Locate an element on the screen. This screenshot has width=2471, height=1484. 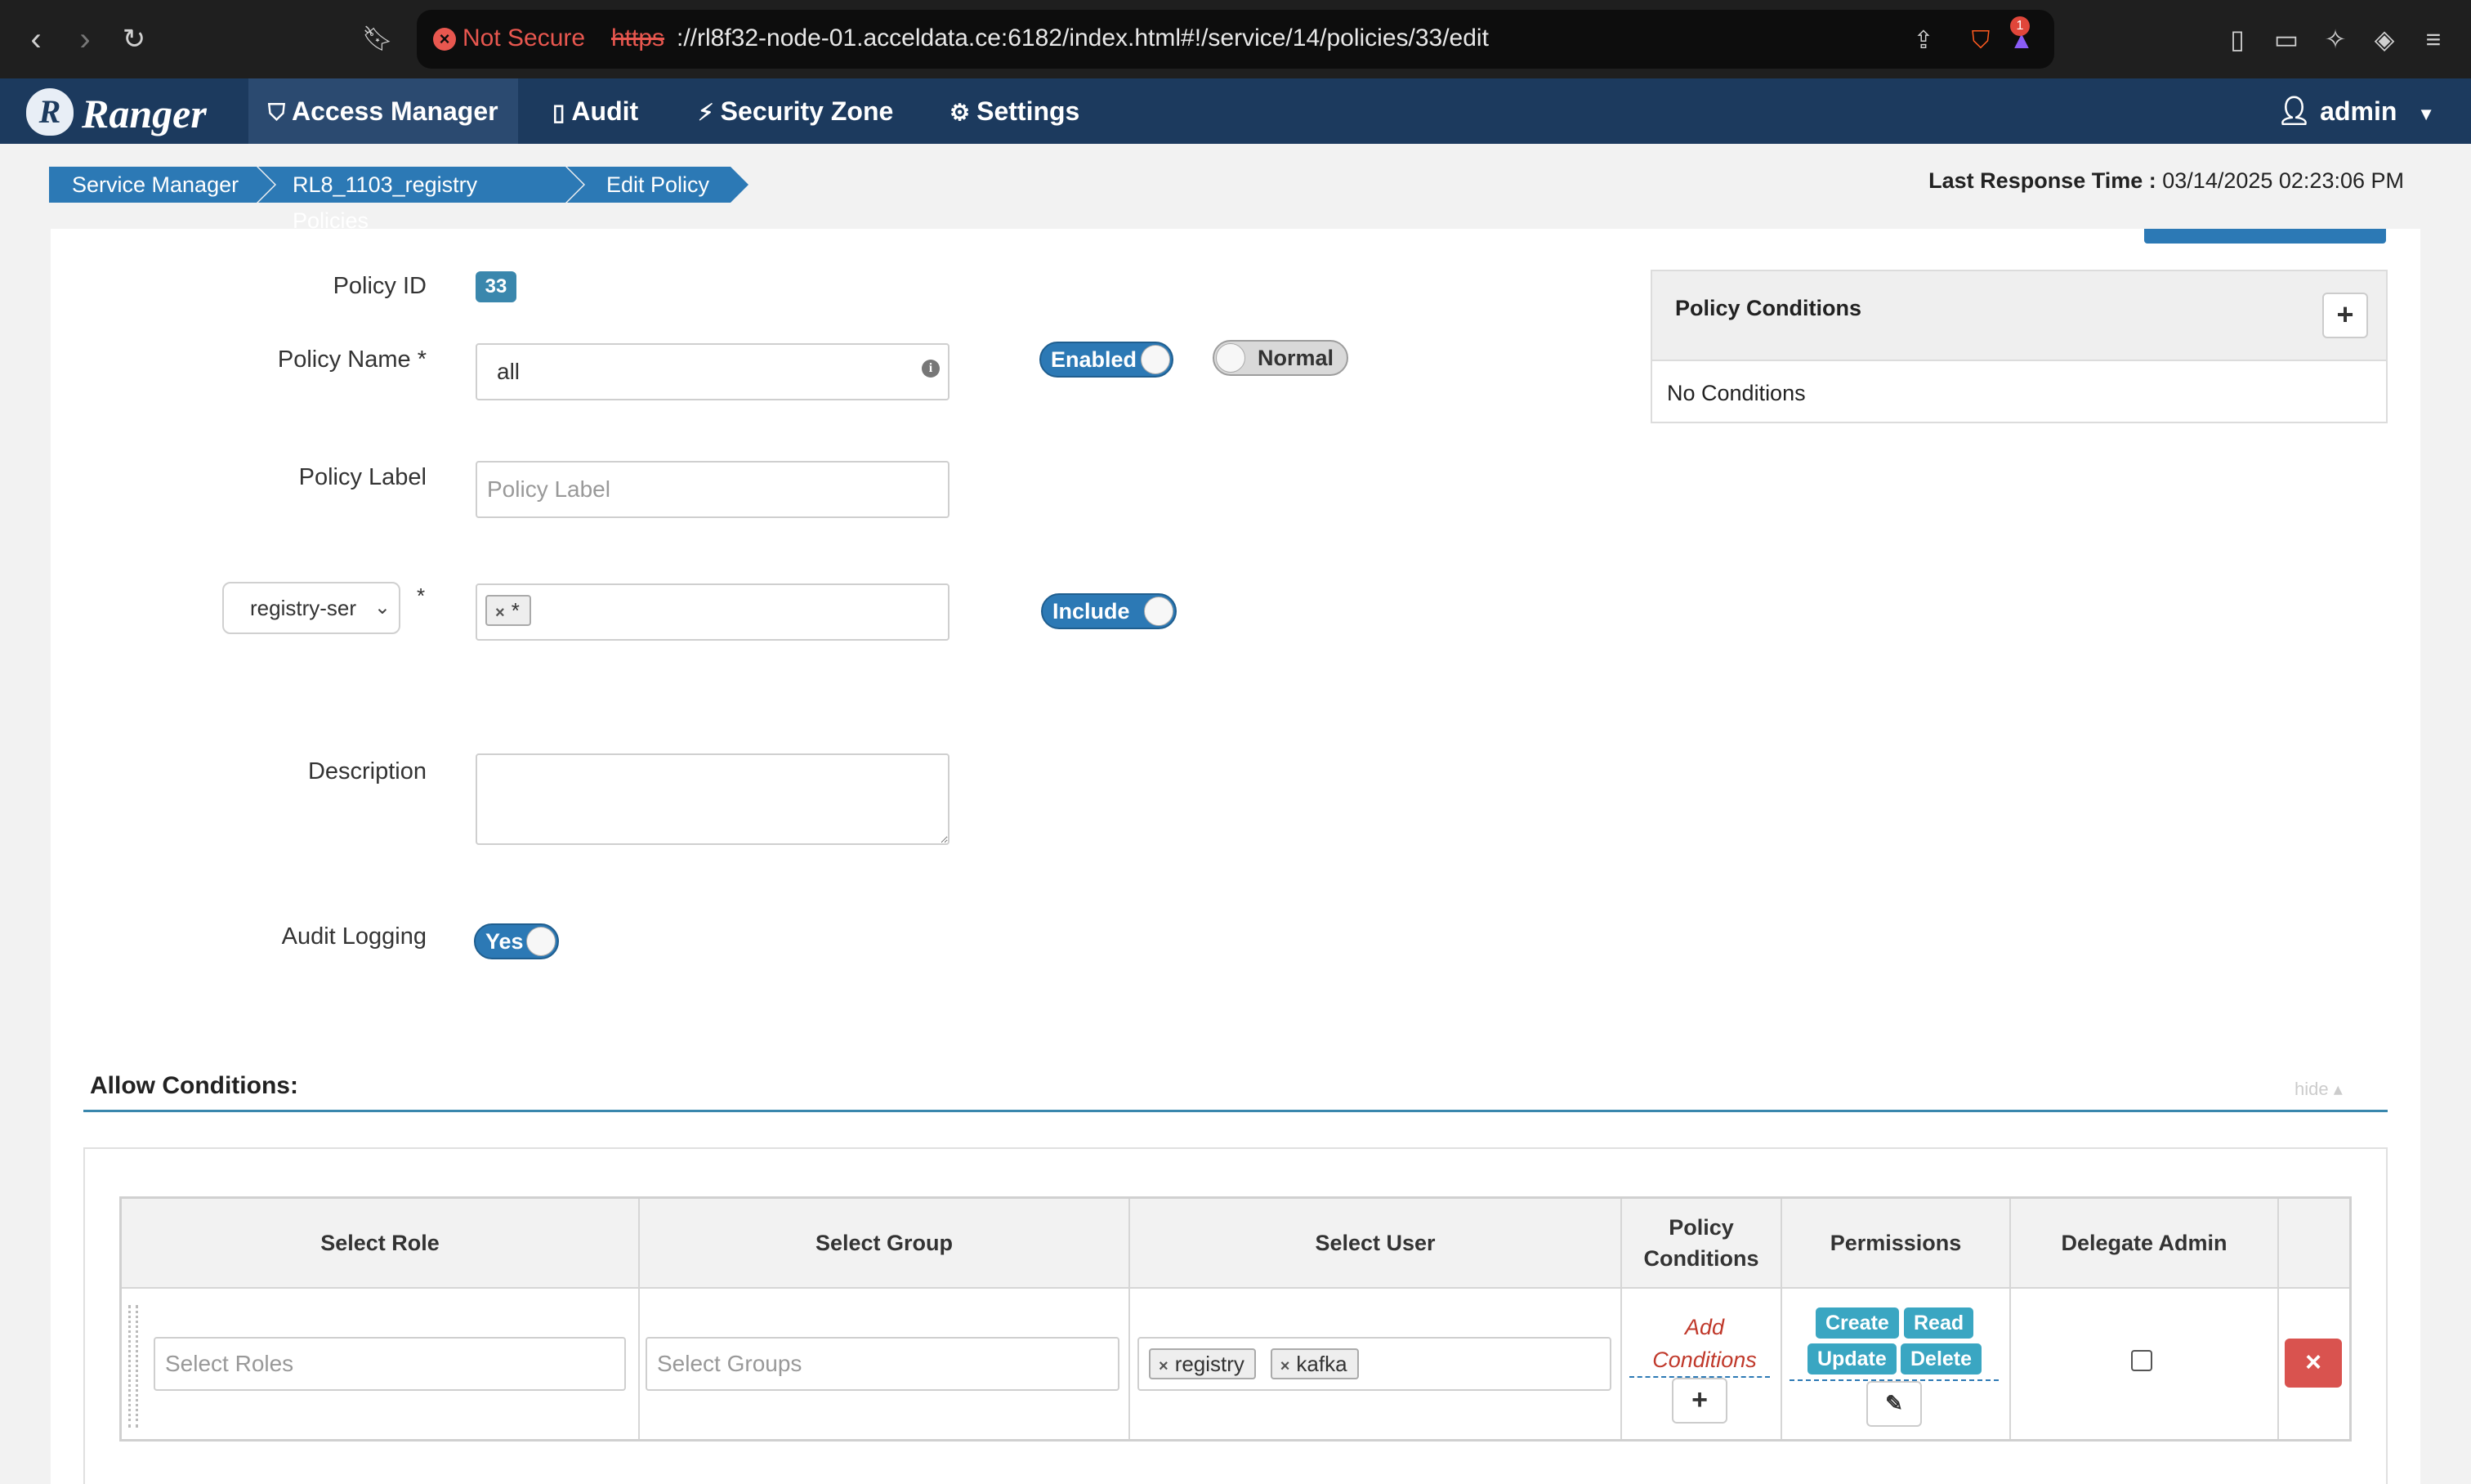
vpn-icon: ◈ is located at coordinates (2385, 39).